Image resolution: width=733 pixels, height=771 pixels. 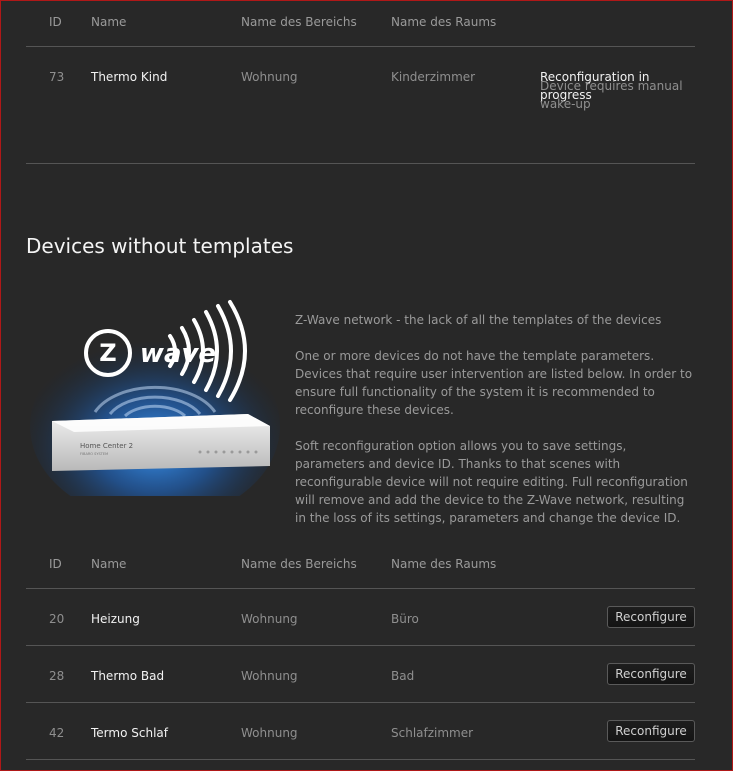 I want to click on logo-text: wave, so click(x=178, y=354).